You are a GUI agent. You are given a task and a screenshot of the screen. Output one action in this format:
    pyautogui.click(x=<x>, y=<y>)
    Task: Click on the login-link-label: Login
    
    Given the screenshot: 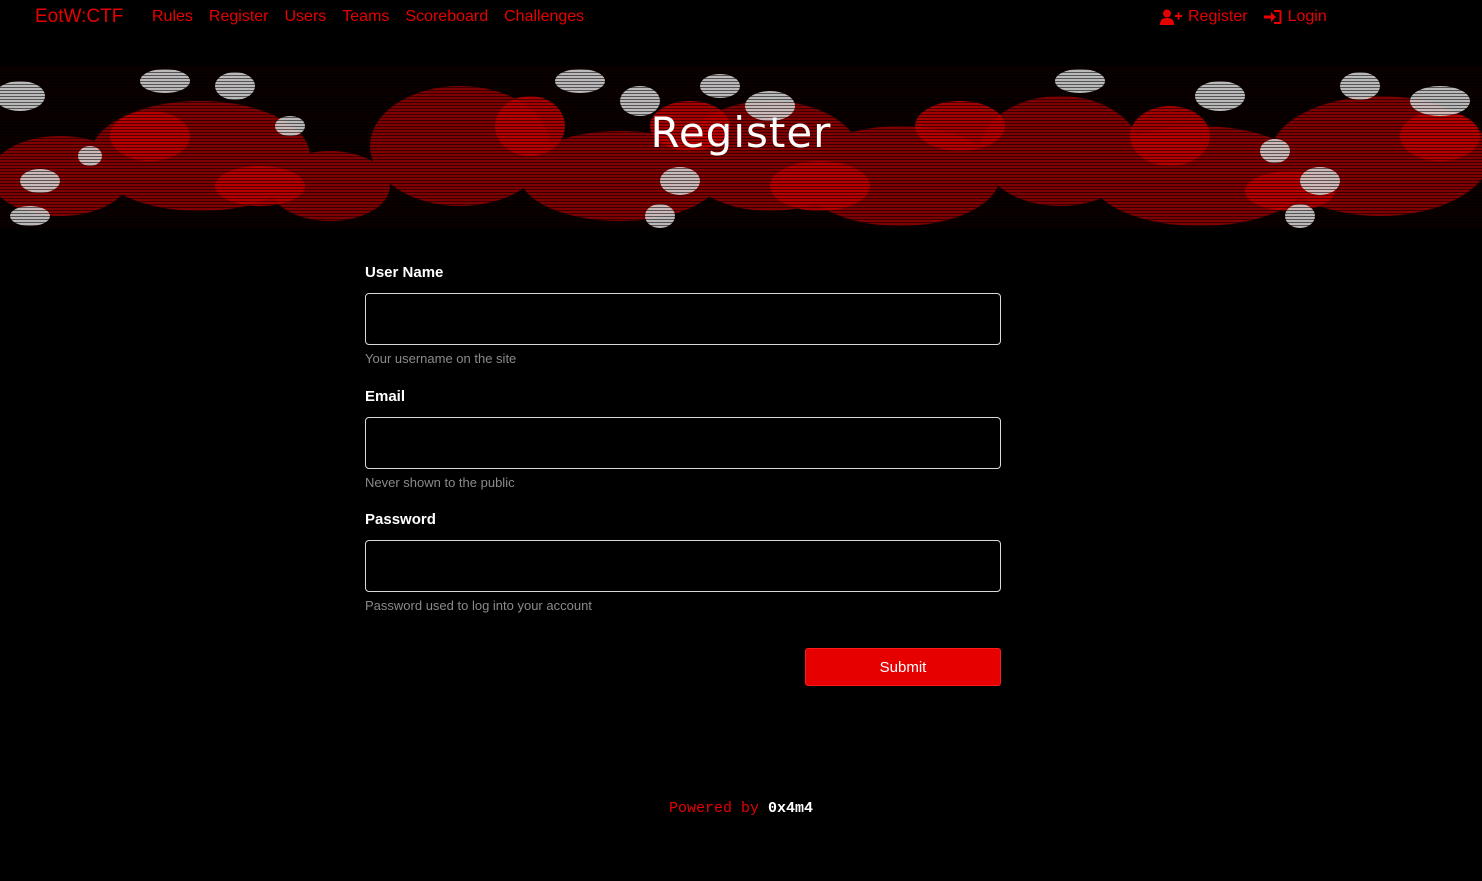 What is the action you would take?
    pyautogui.click(x=1307, y=16)
    